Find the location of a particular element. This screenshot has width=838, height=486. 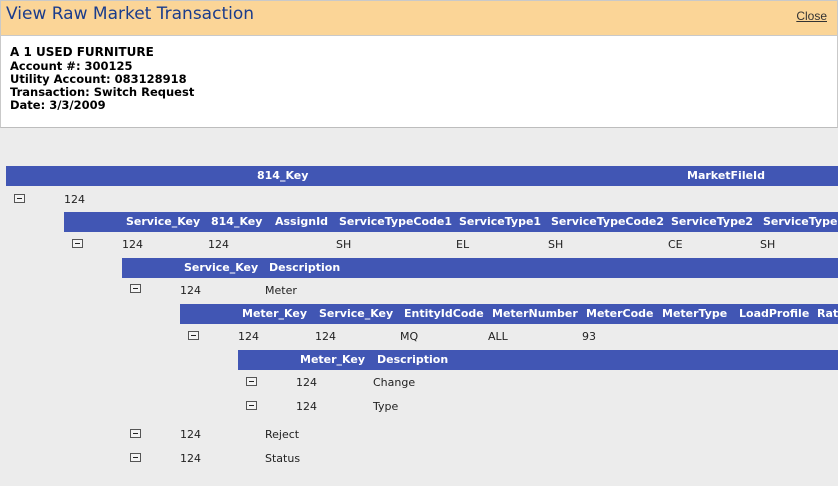

collapse-toggle-type is located at coordinates (251, 405).